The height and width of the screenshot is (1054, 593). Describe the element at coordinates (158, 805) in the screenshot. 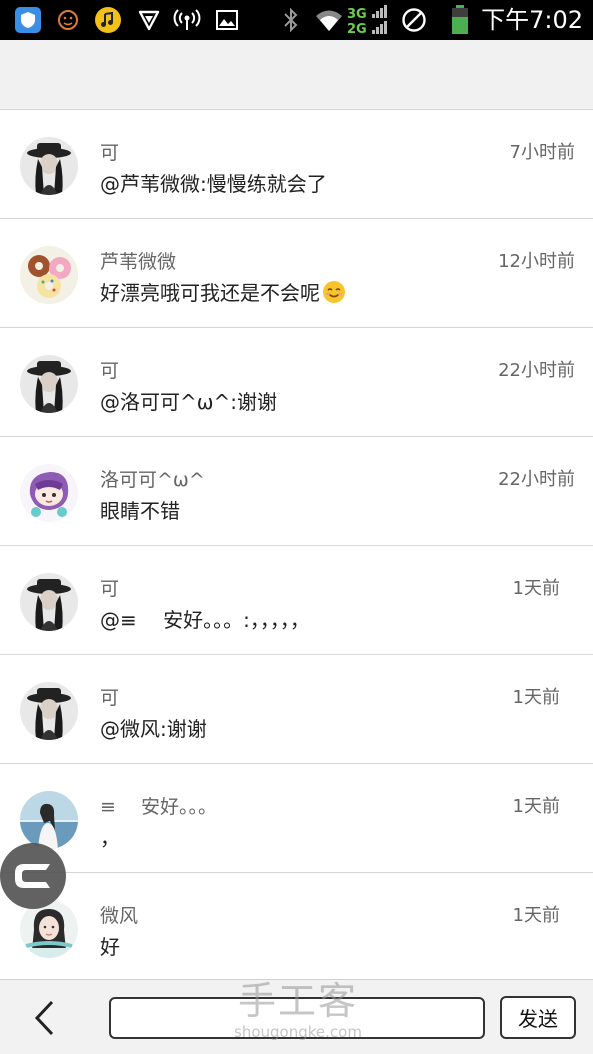

I see `comment-author: ≡ 安好。。。` at that location.